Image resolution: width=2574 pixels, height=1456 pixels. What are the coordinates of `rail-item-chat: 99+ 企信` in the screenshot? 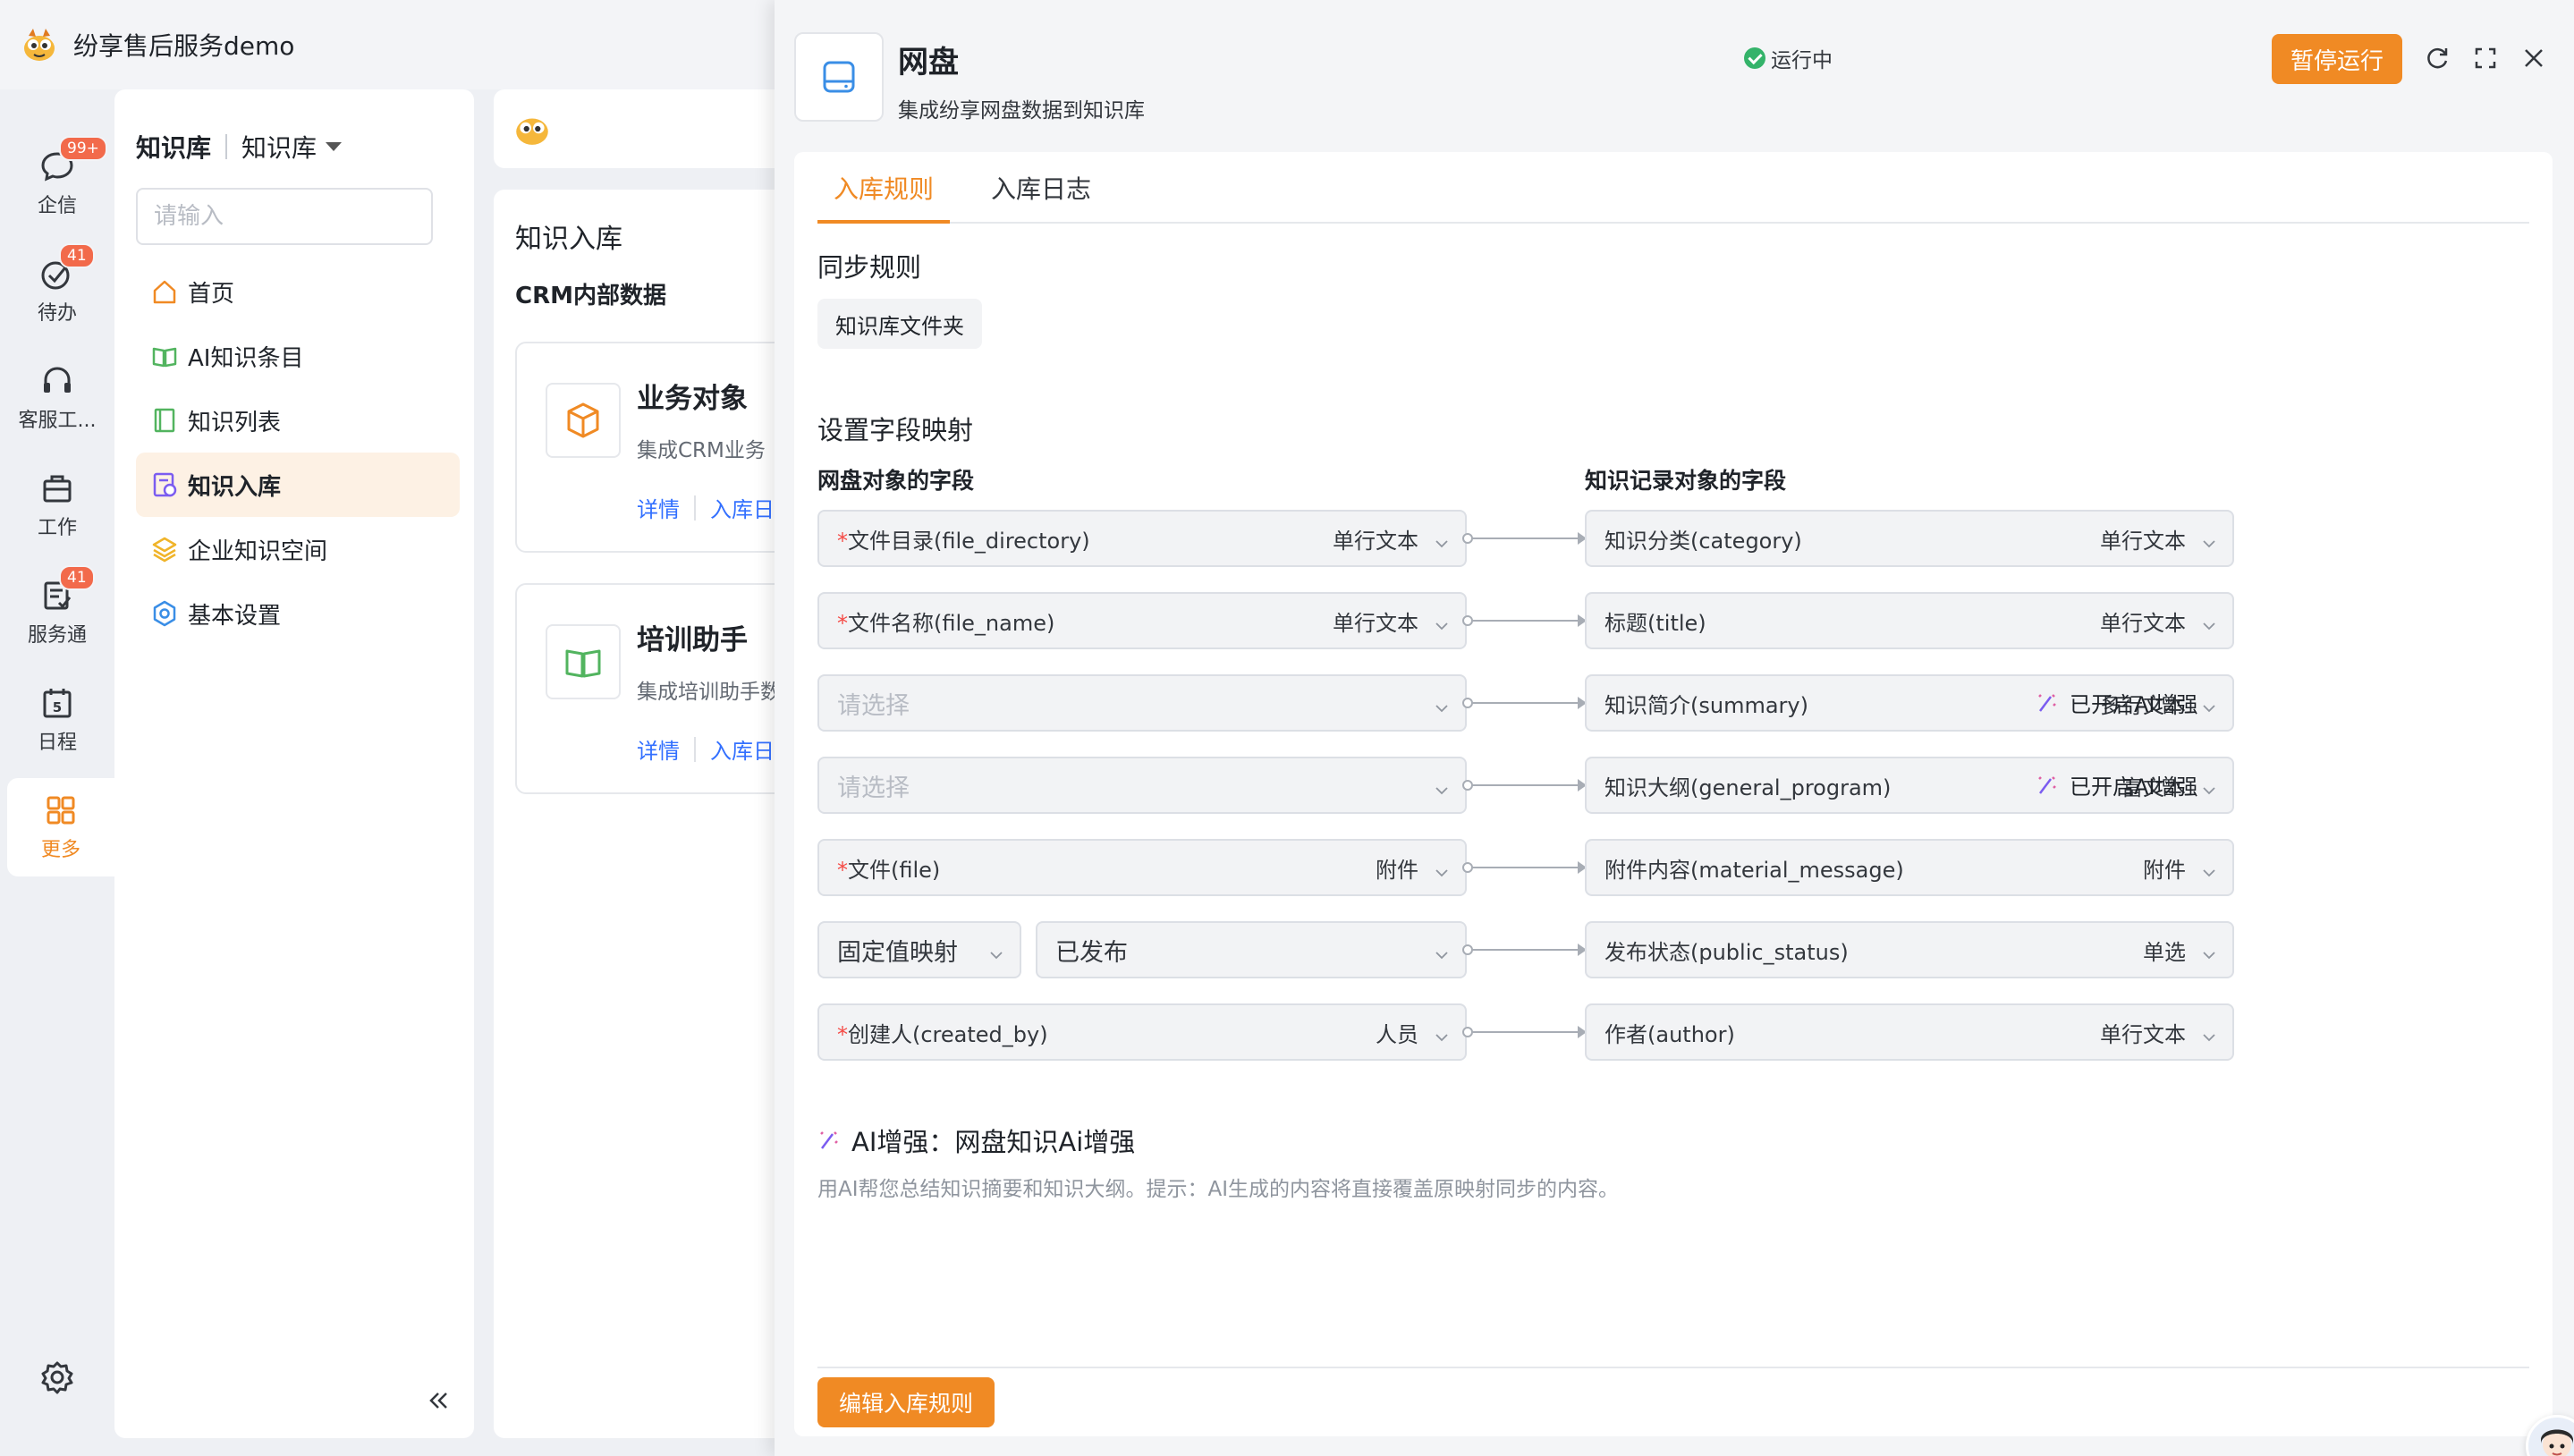 It's located at (57, 183).